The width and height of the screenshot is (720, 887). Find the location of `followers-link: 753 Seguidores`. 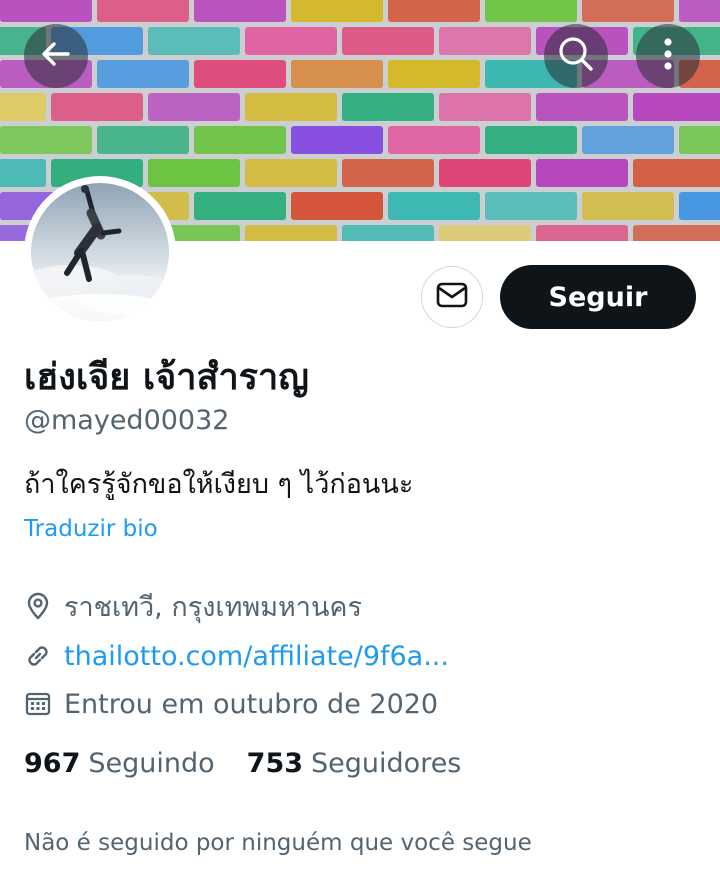

followers-link: 753 Seguidores is located at coordinates (354, 763).